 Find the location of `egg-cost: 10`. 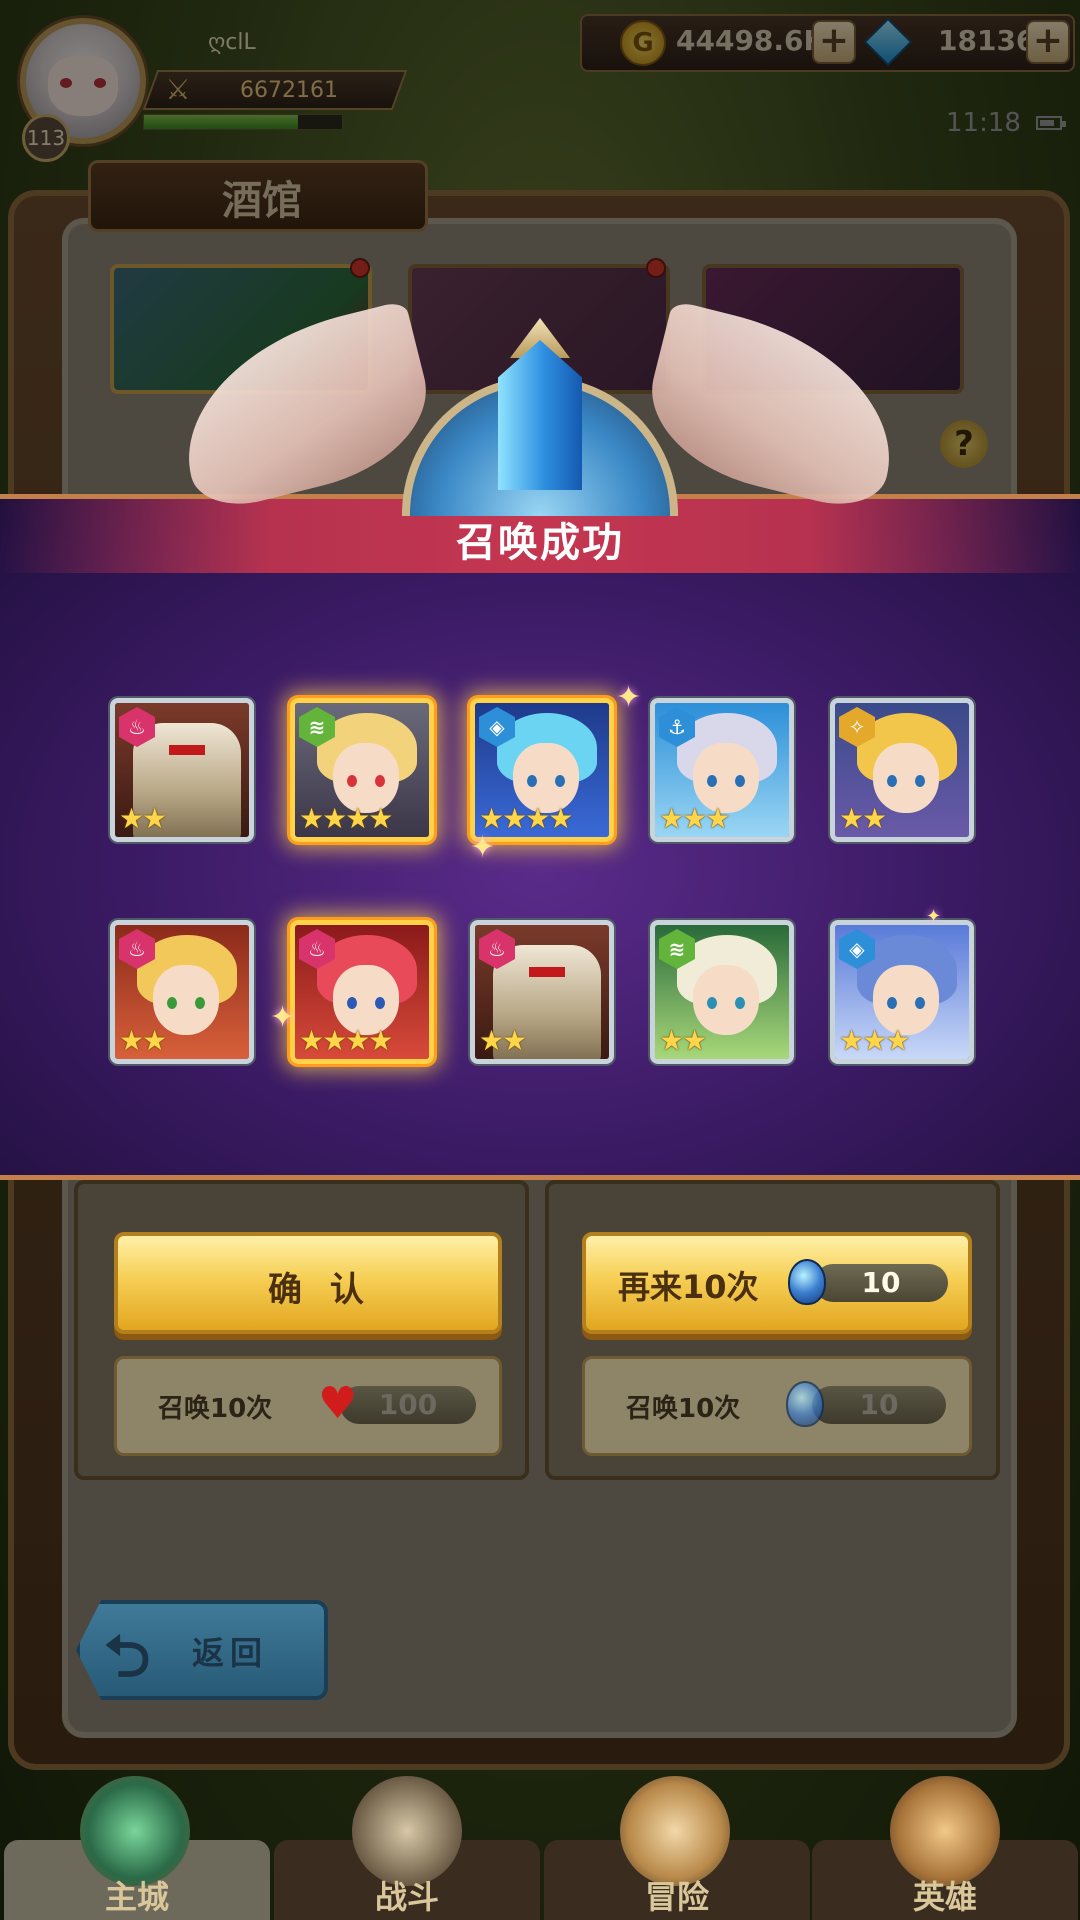

egg-cost: 10 is located at coordinates (879, 1405).